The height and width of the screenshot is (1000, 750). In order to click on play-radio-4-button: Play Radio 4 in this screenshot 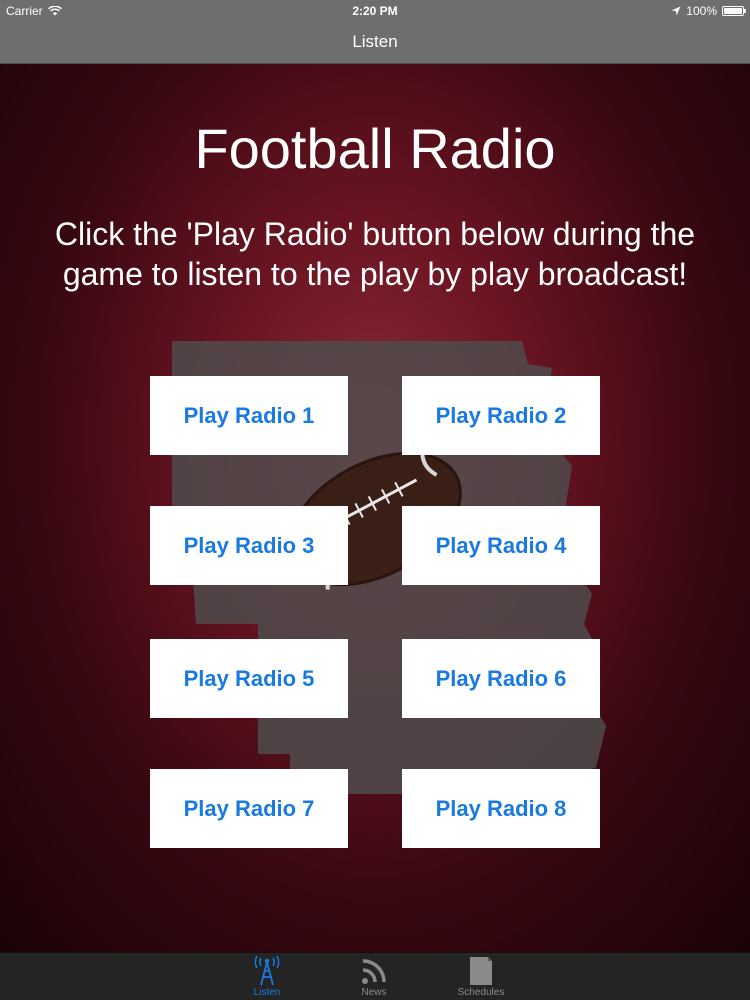, I will do `click(501, 545)`.